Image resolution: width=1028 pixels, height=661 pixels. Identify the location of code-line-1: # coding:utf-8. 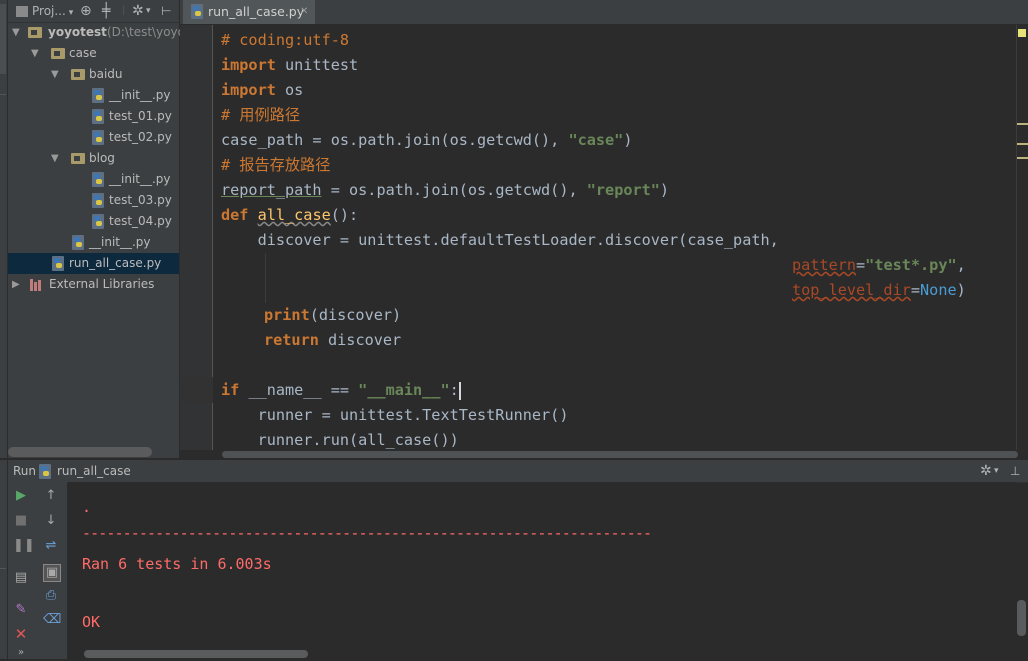
(285, 40).